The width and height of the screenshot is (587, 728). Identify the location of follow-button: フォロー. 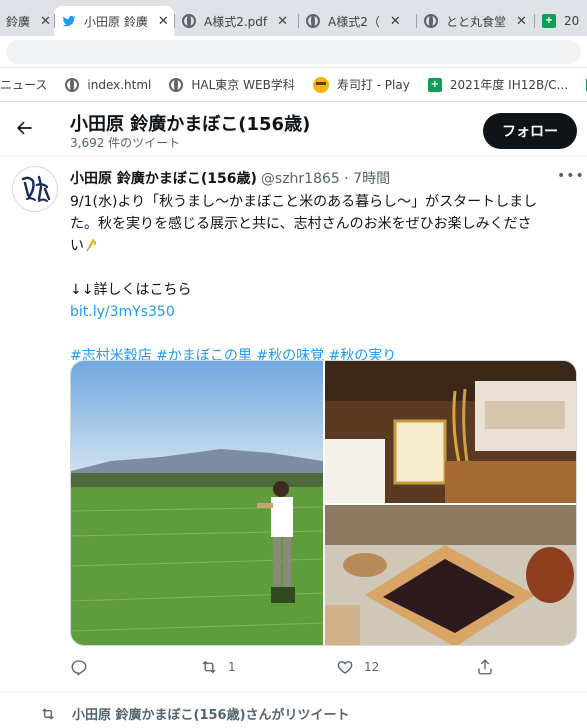
(530, 131).